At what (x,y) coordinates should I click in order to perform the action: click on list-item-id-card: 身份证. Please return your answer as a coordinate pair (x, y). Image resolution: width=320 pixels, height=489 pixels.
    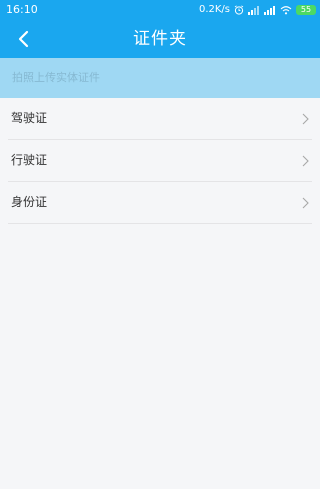
    Looking at the image, I should click on (160, 203).